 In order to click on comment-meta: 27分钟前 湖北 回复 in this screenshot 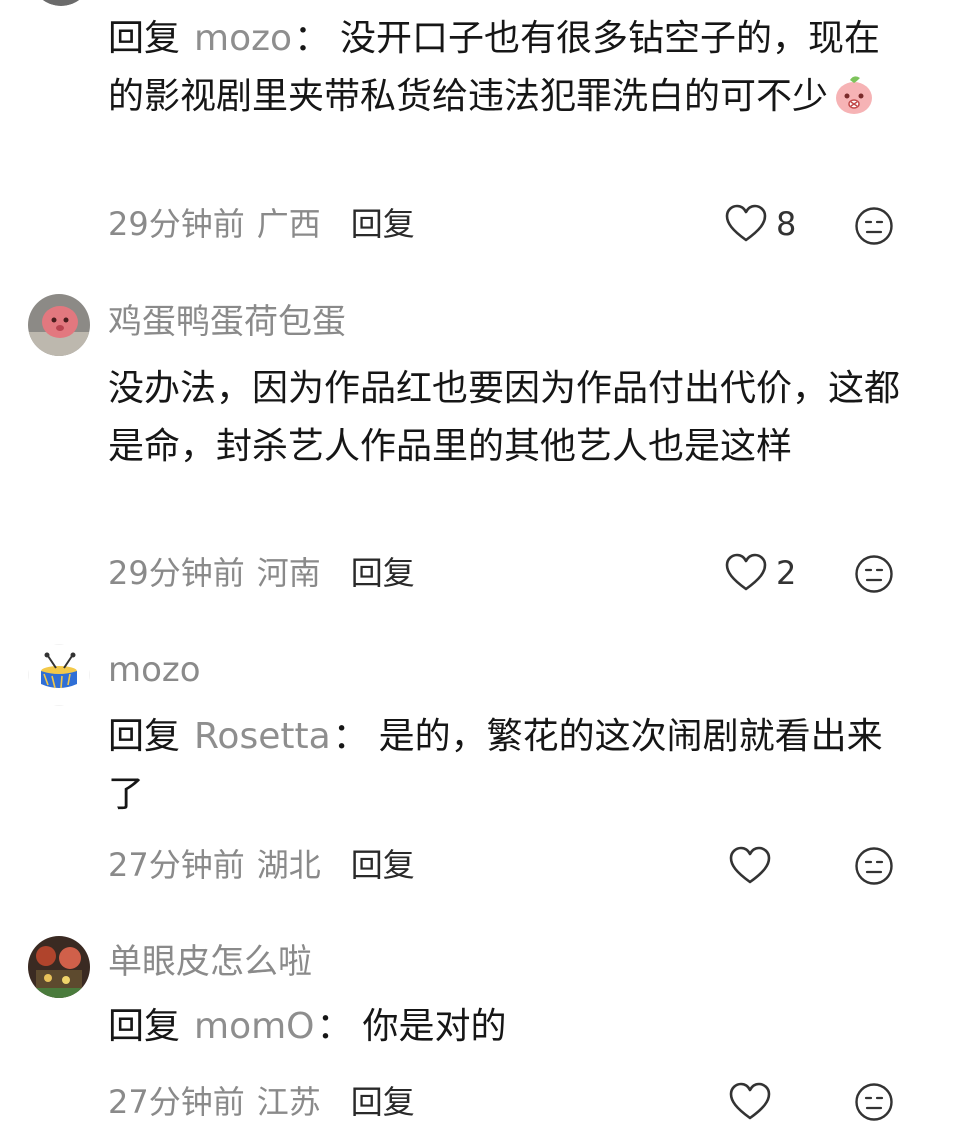, I will do `click(261, 865)`.